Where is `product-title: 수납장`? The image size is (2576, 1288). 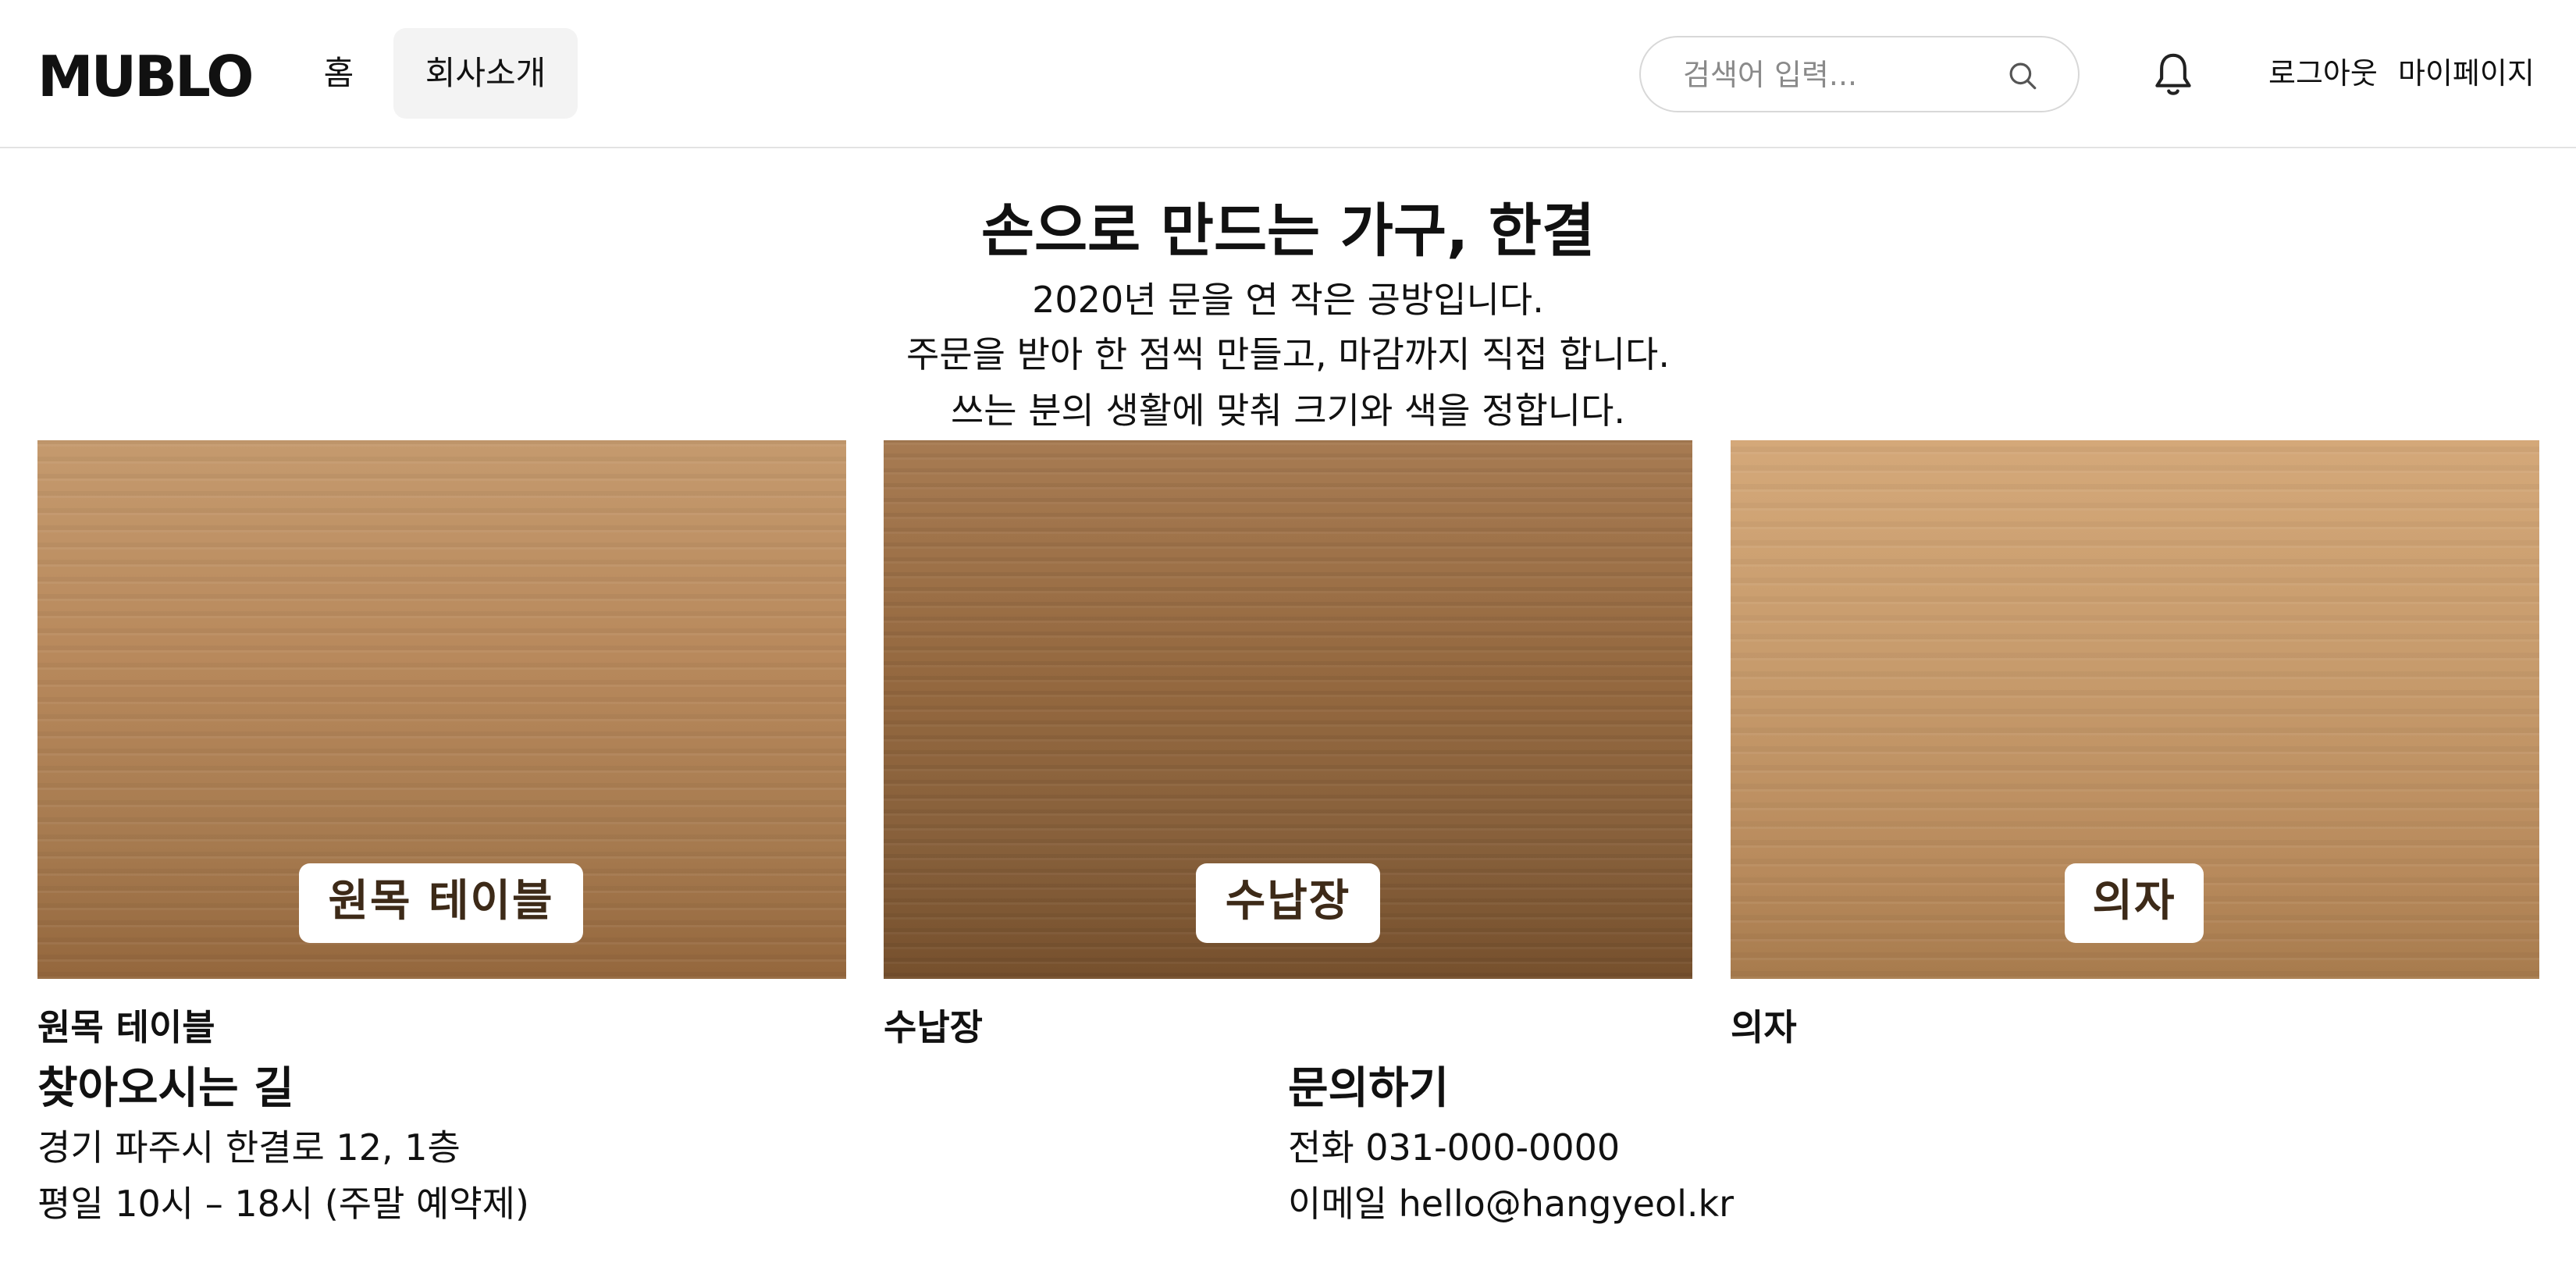
product-title: 수납장 is located at coordinates (933, 1027).